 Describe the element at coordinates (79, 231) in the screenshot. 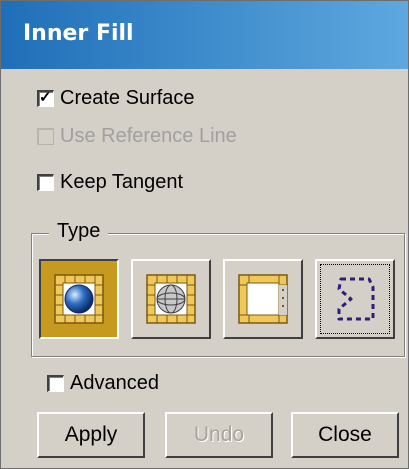

I see `type-group-label: Type` at that location.